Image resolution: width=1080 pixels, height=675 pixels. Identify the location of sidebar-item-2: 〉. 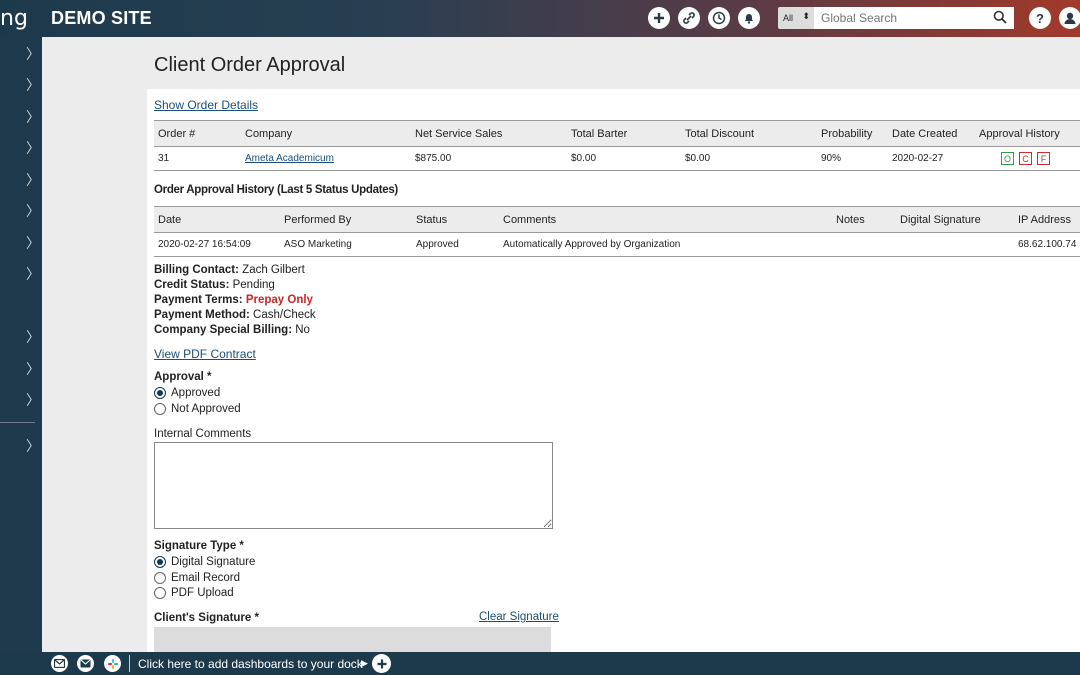
(33, 85).